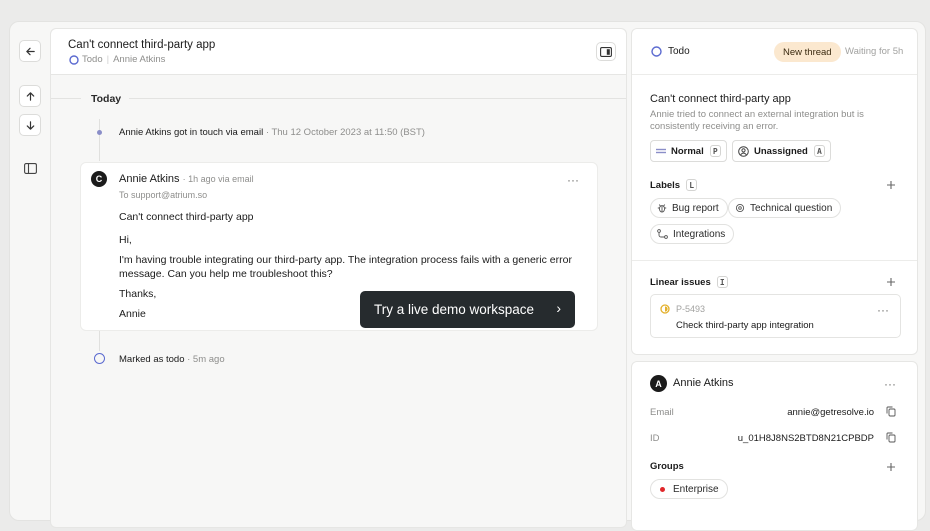  I want to click on message-more-button: ···, so click(573, 180).